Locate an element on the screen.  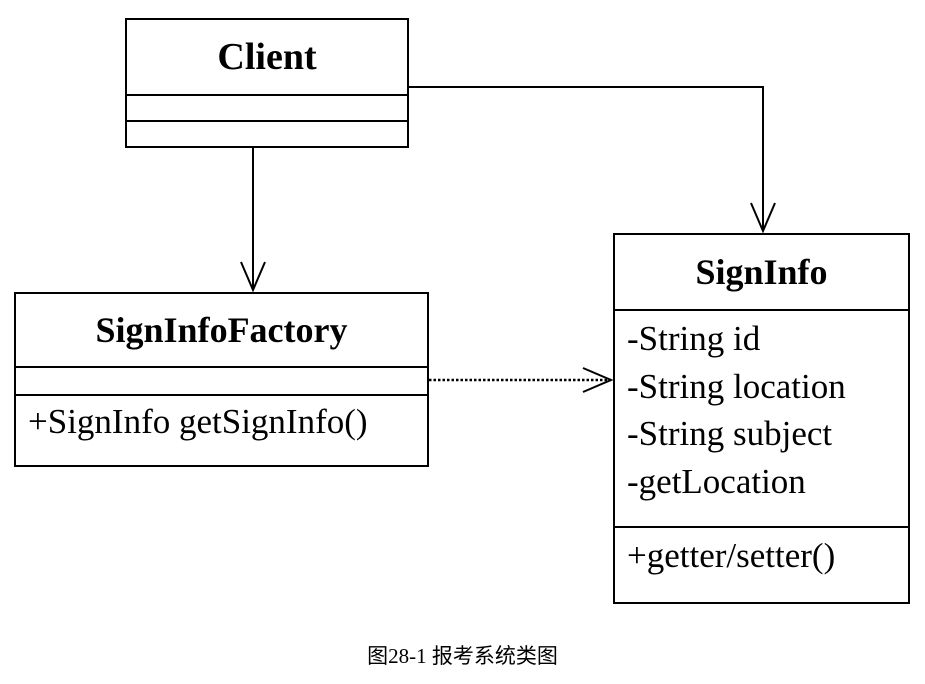
figure-caption: 图28-1 报考系统类图 is located at coordinates (462, 656).